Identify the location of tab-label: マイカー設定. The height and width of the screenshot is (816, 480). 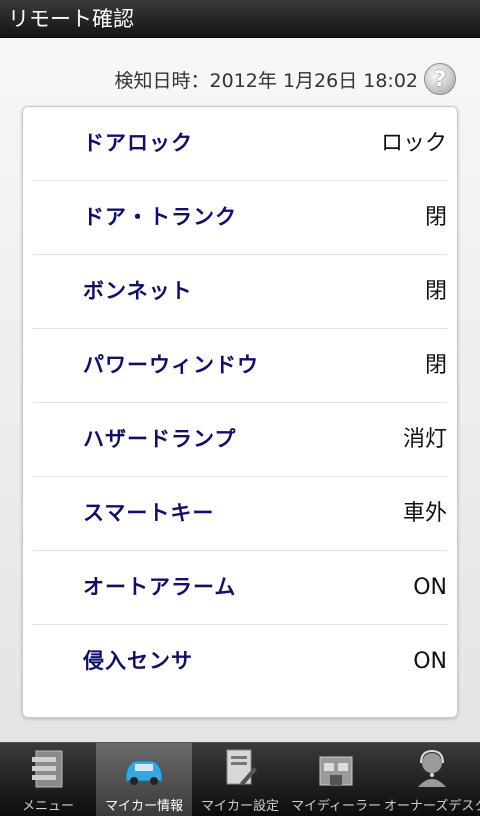
(239, 806).